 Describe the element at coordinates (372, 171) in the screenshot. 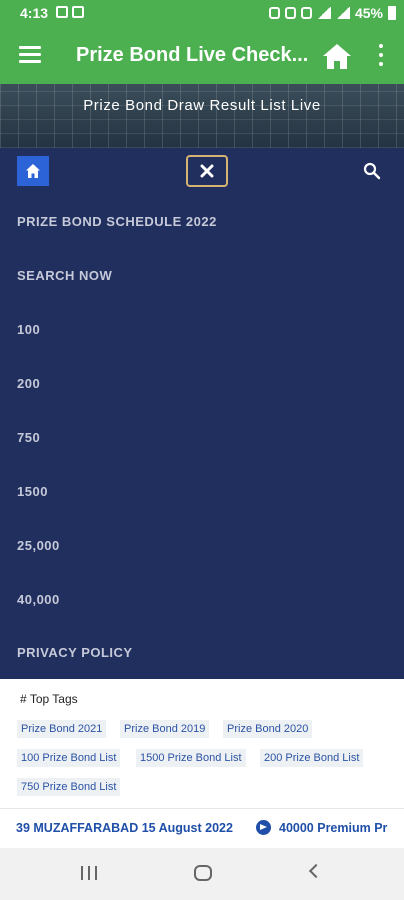

I see `search-icon` at that location.